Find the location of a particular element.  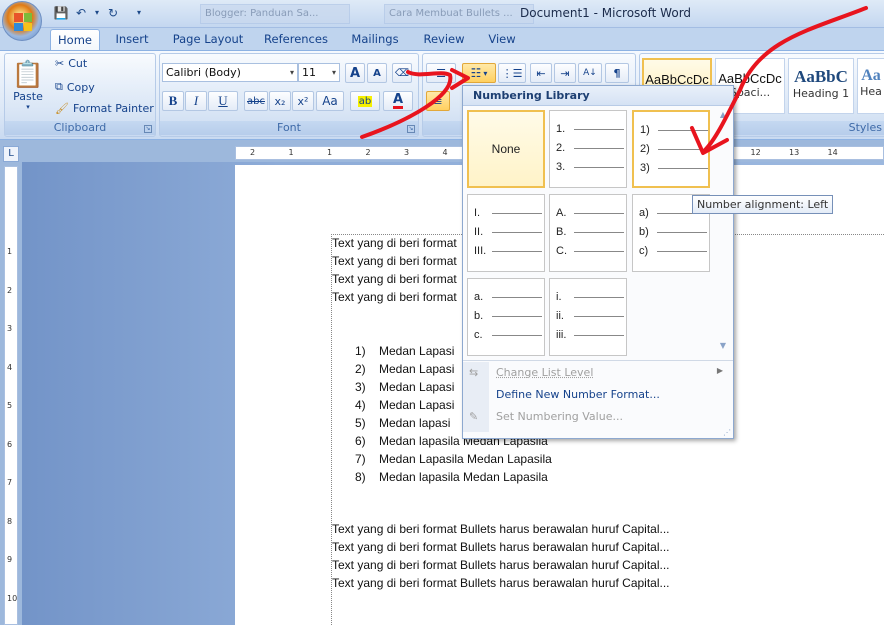

list-item: 8) Medan lapasila Medan Lapasila is located at coordinates (453, 477).